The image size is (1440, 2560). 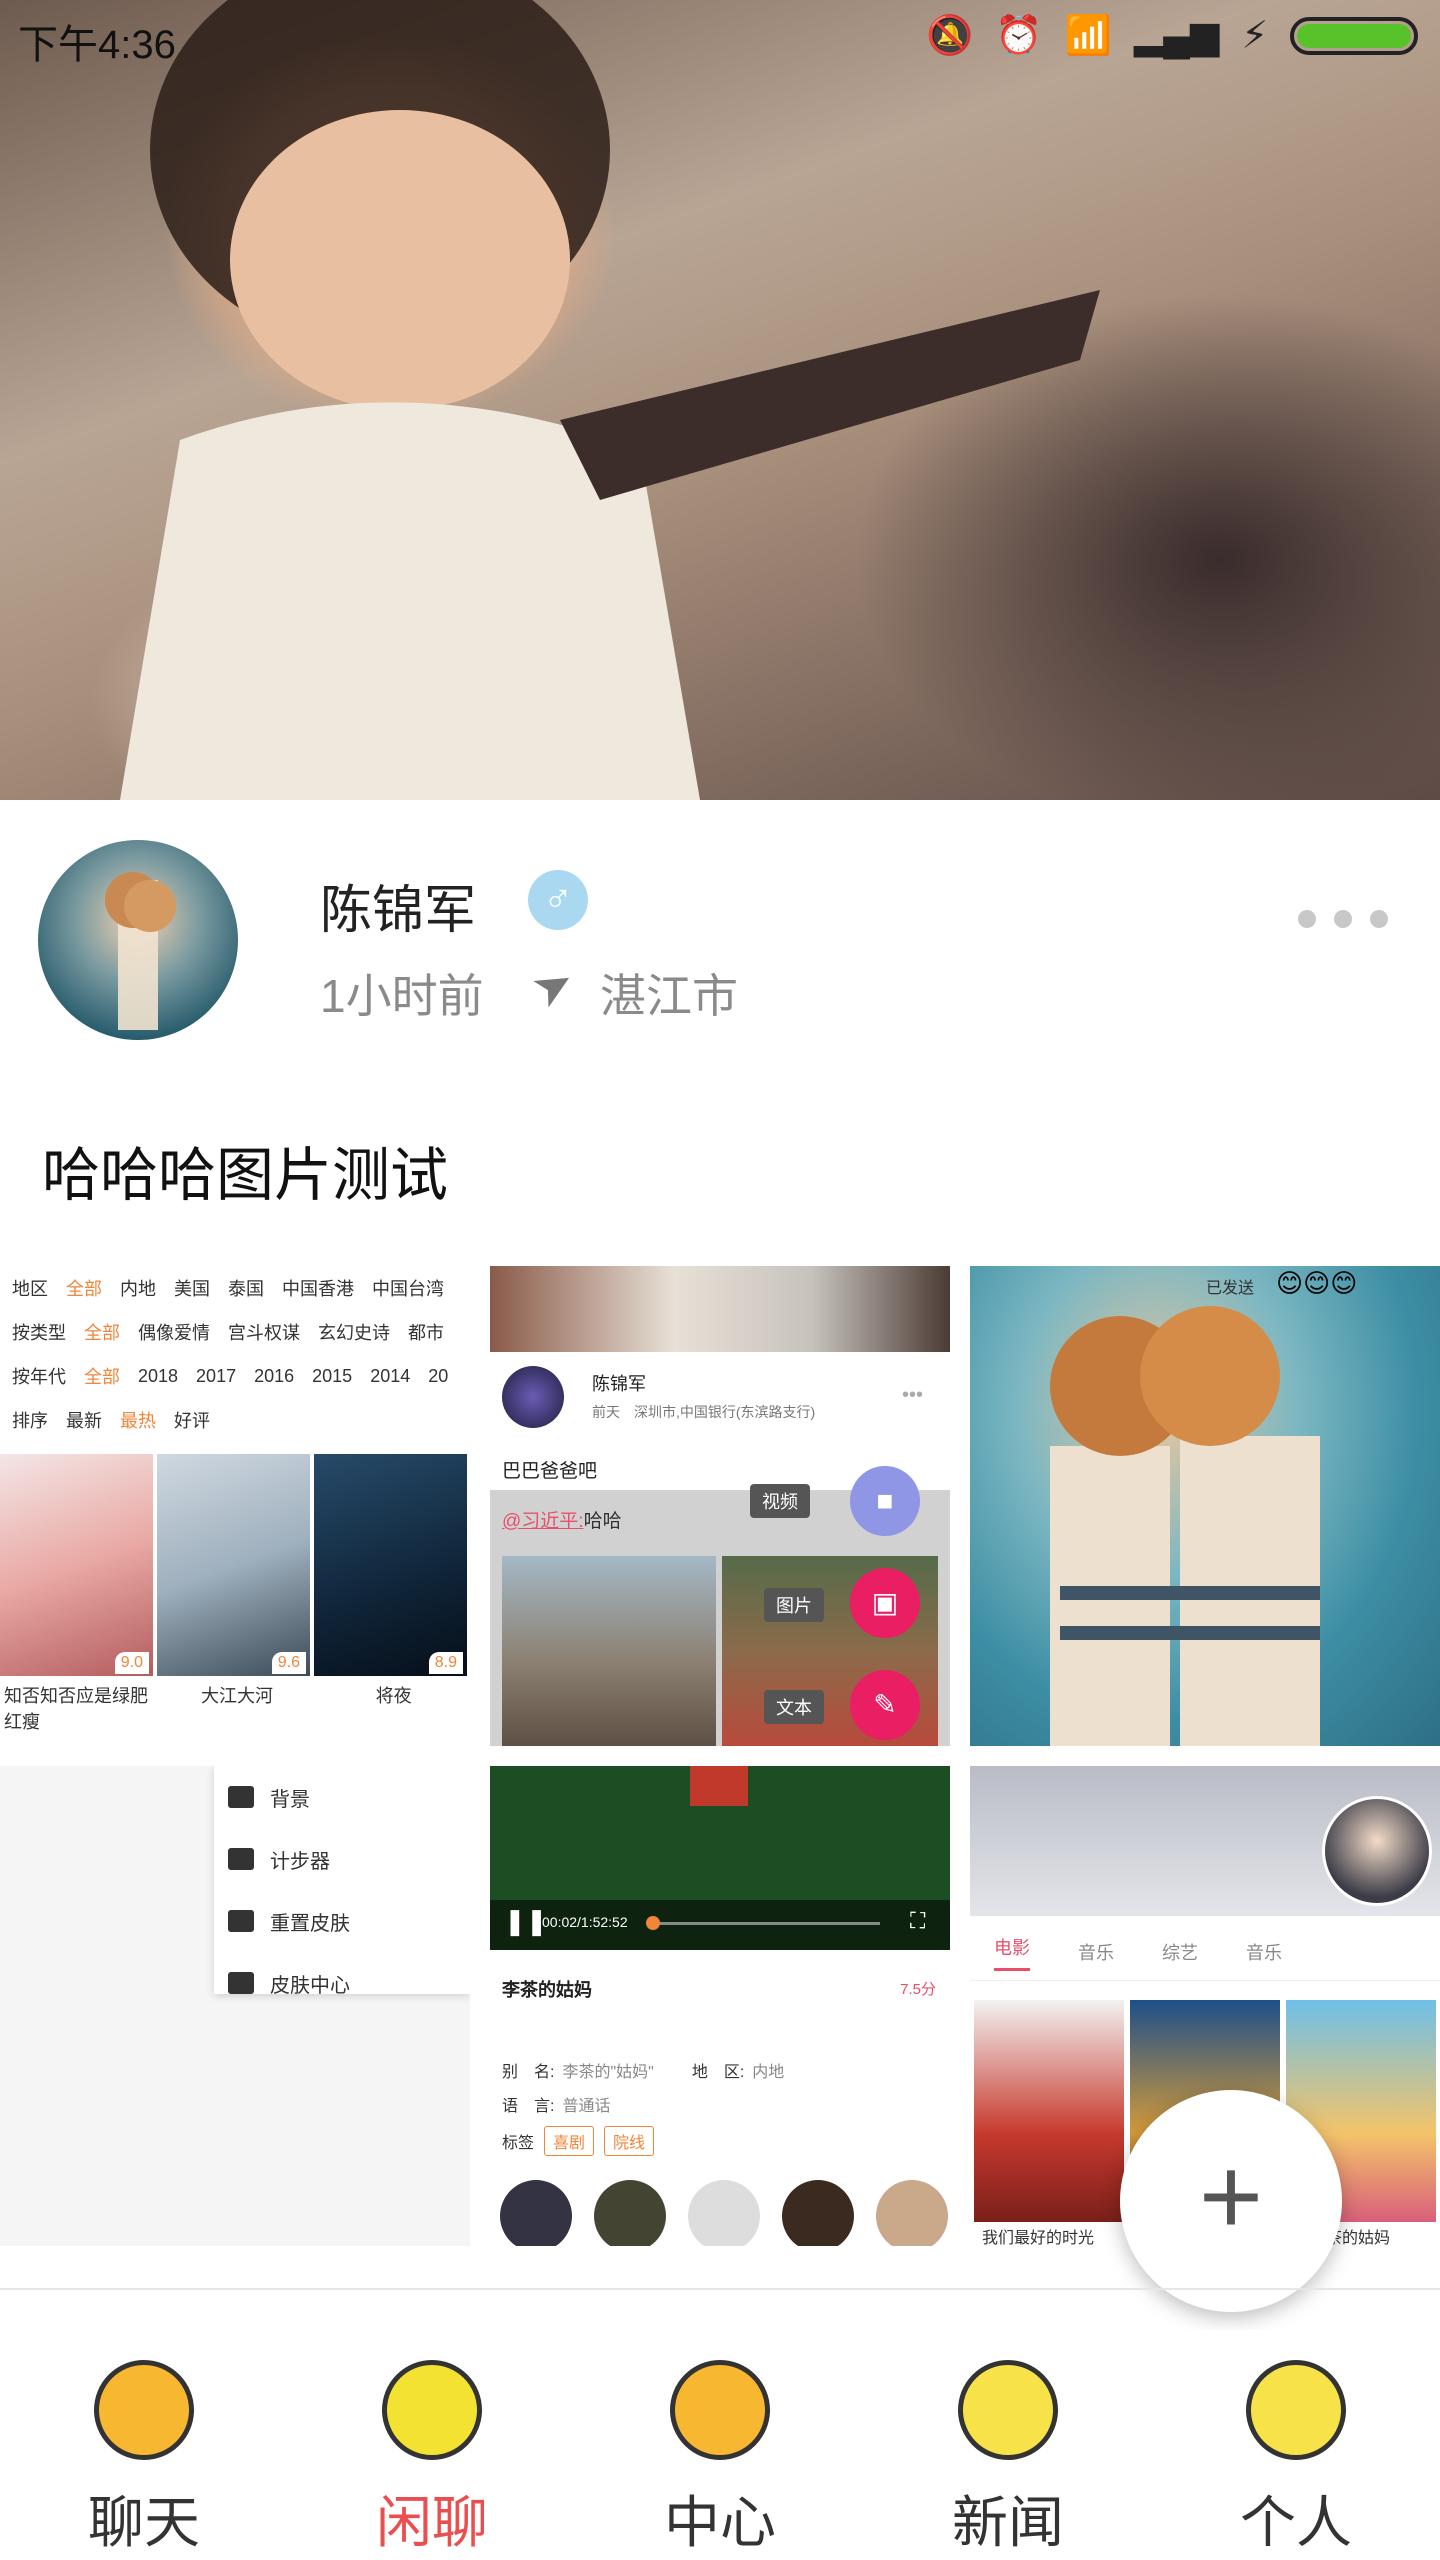 I want to click on poster-titles: 知否知否应是绿肥红瘦 大江大河 将夜, so click(x=235, y=1708).